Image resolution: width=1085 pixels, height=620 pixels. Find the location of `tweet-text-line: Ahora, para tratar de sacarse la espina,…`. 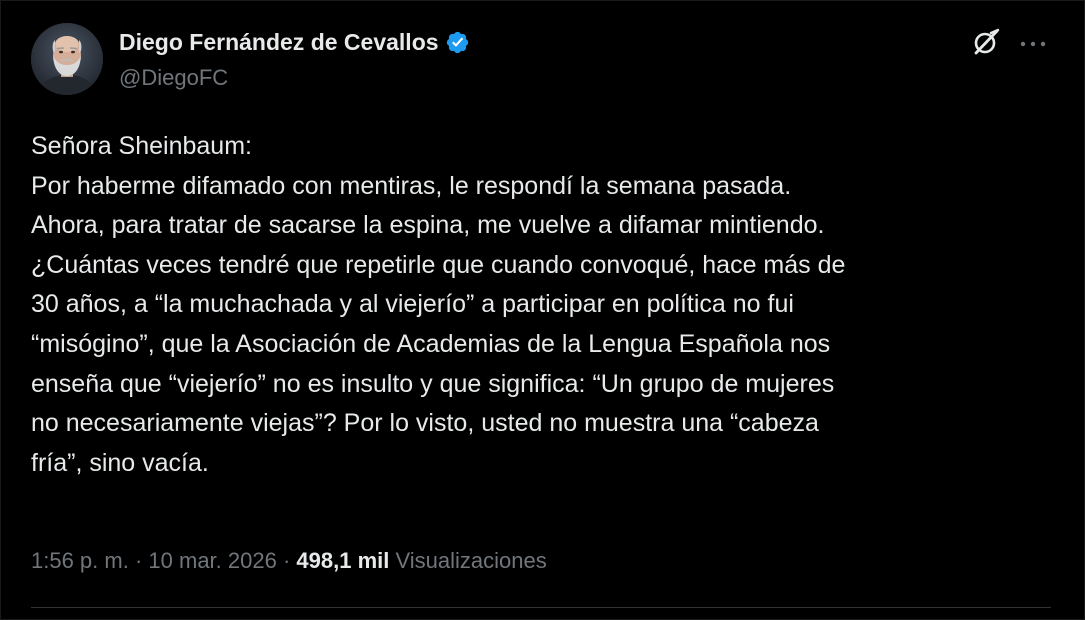

tweet-text-line: Ahora, para tratar de sacarse la espina,… is located at coordinates (428, 225).